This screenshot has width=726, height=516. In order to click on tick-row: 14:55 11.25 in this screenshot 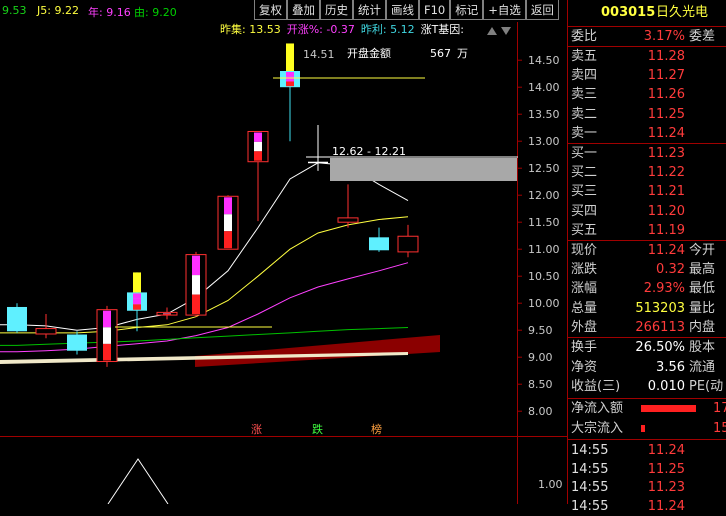, I will do `click(647, 469)`.